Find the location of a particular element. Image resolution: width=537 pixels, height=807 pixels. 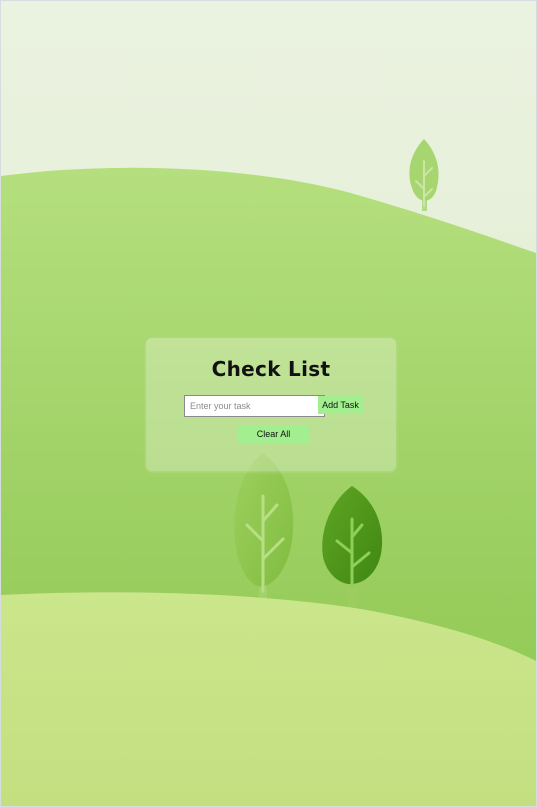

page-title: Check List is located at coordinates (271, 369).